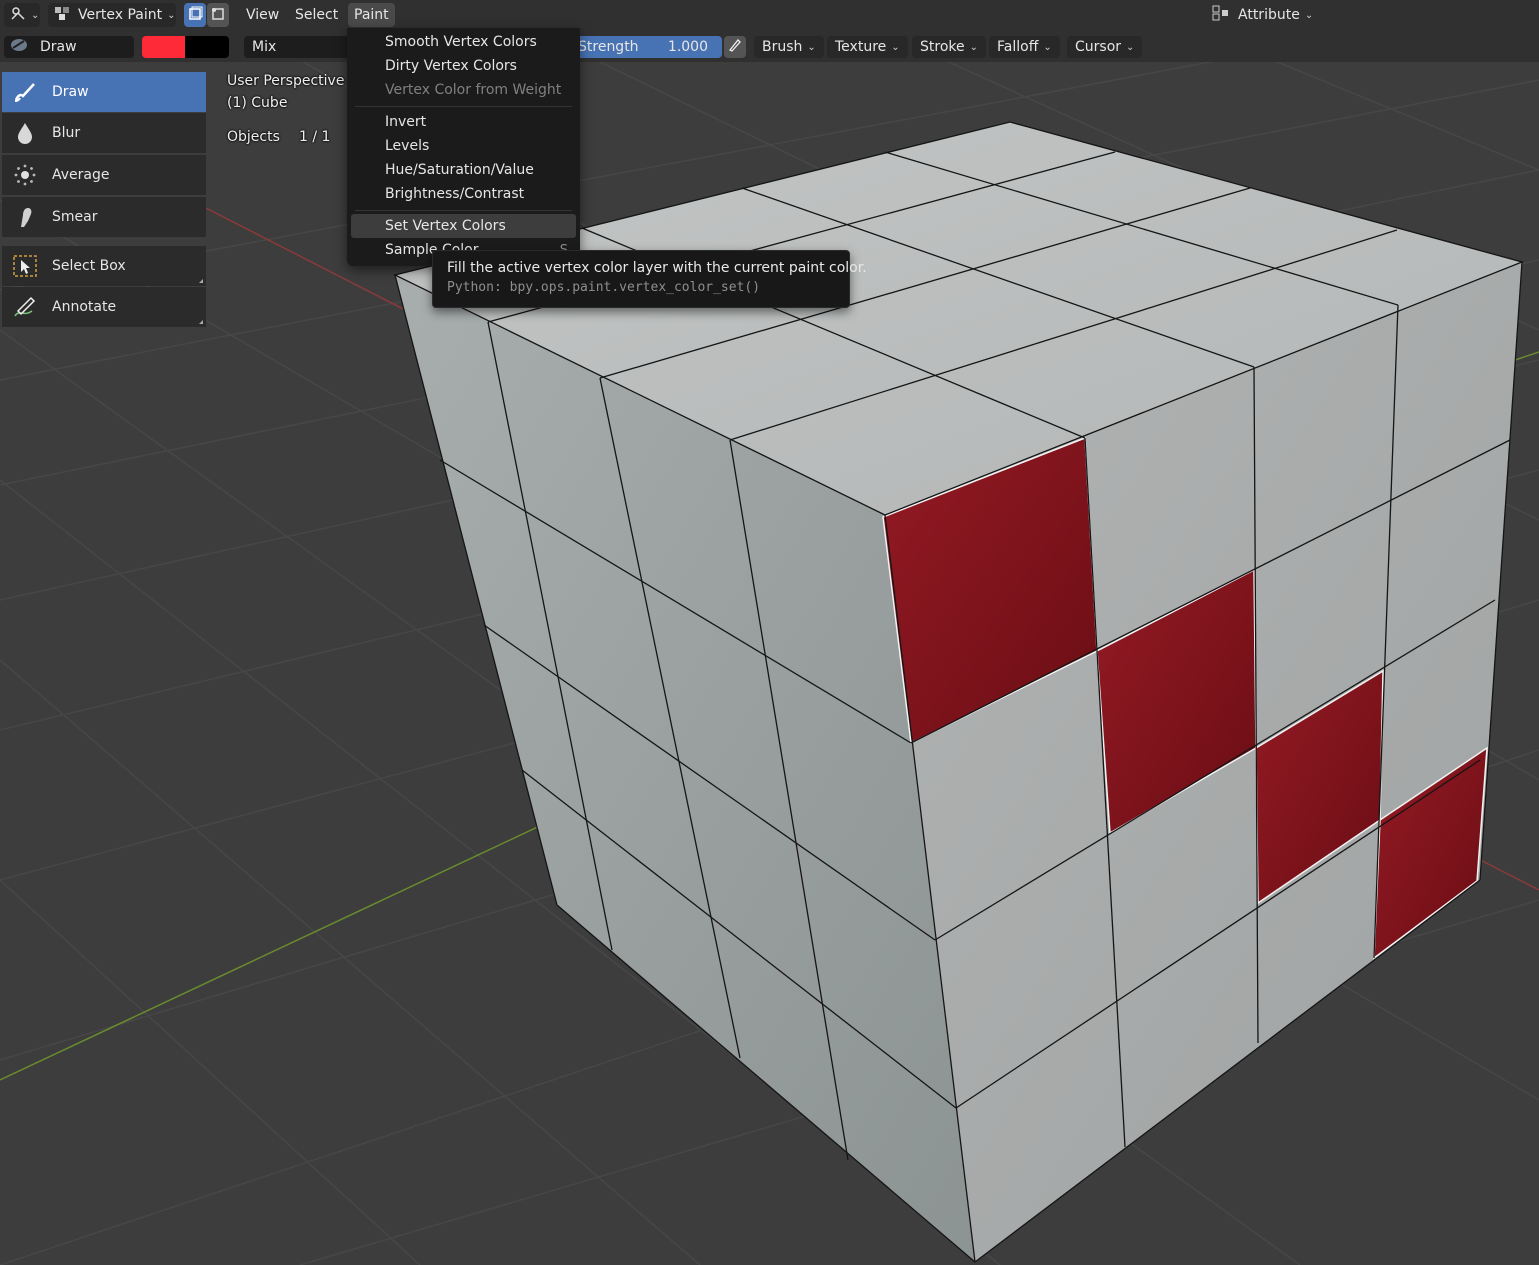 This screenshot has width=1539, height=1265. I want to click on attribute-dropdown: Attribute ⌄, so click(1260, 15).